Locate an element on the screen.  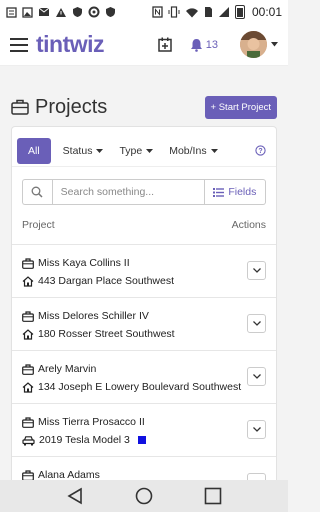
alert-icon is located at coordinates (61, 12).